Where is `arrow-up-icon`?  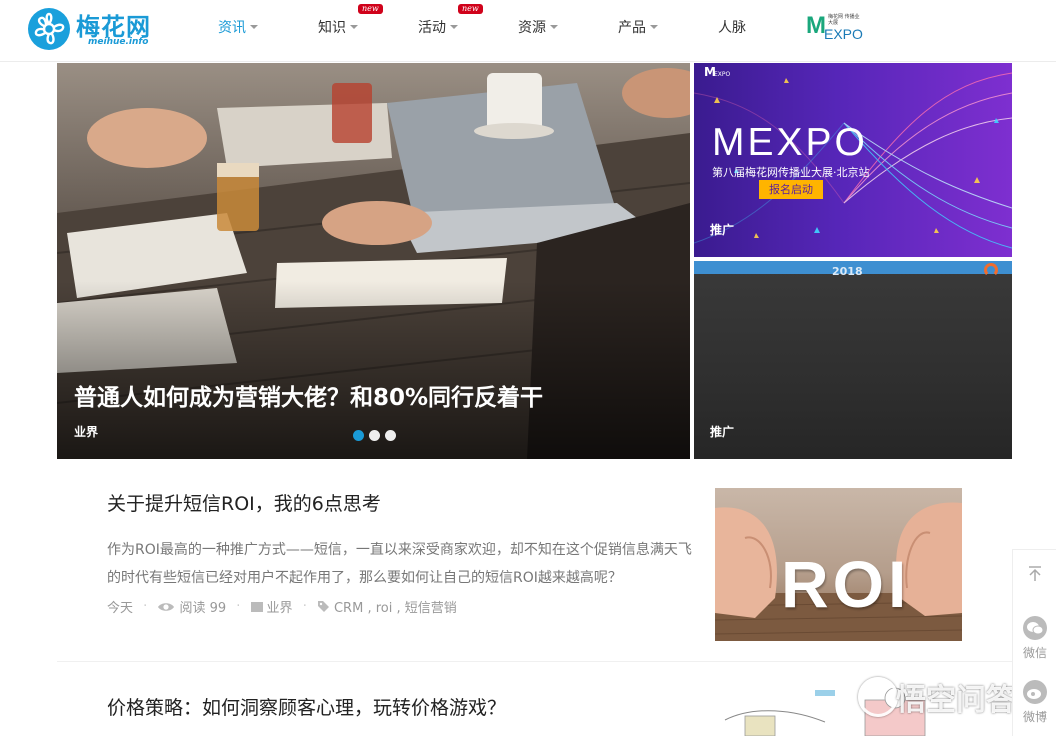 arrow-up-icon is located at coordinates (1035, 573).